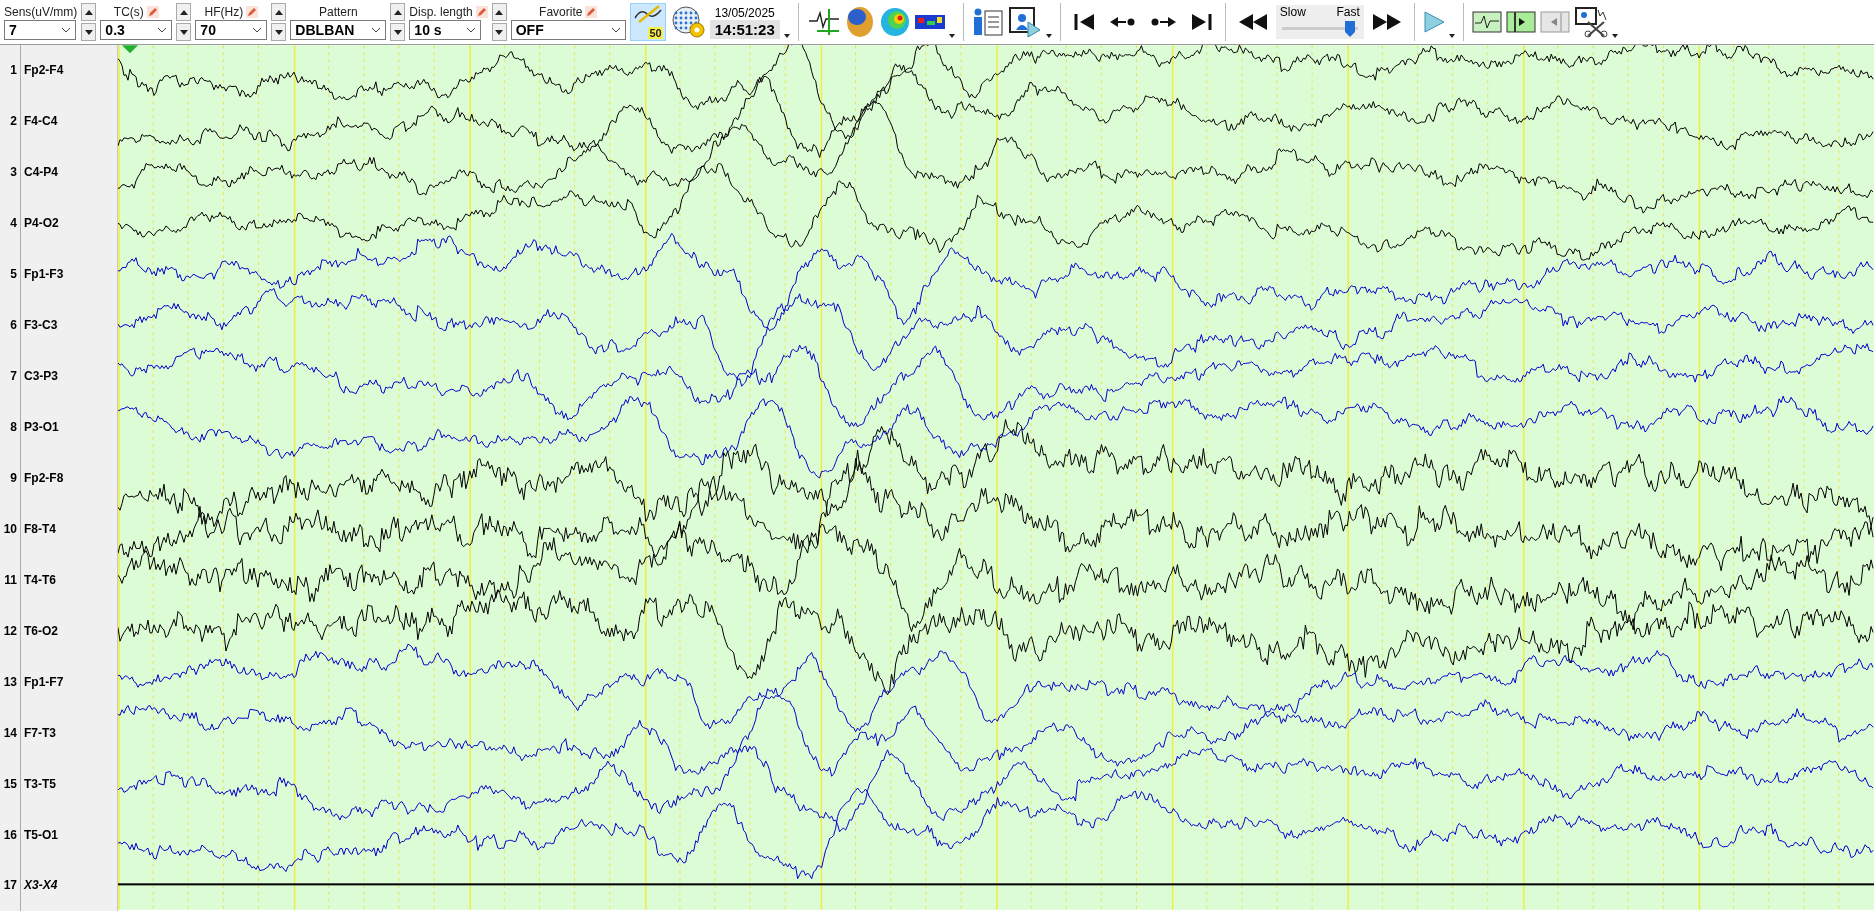 This screenshot has height=911, width=1874. What do you see at coordinates (1350, 29) in the screenshot?
I see `slider-thumb` at bounding box center [1350, 29].